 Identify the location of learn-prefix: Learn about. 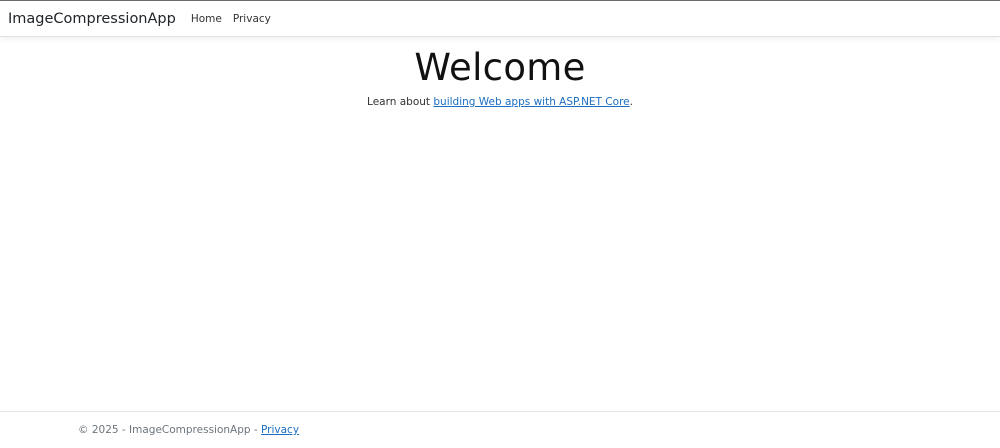
(400, 101).